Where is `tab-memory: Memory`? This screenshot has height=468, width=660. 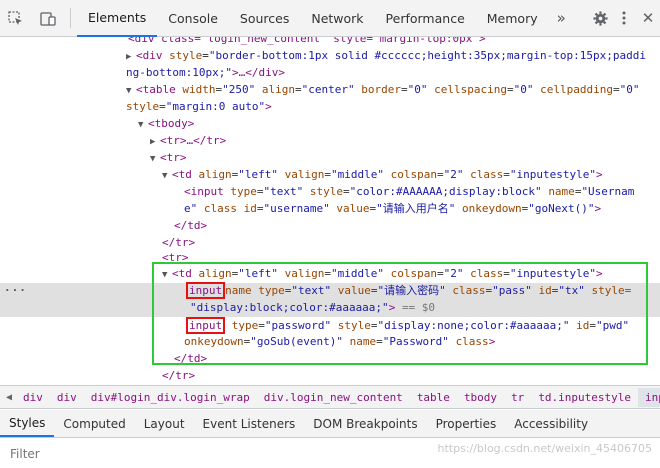
tab-memory: Memory is located at coordinates (512, 18).